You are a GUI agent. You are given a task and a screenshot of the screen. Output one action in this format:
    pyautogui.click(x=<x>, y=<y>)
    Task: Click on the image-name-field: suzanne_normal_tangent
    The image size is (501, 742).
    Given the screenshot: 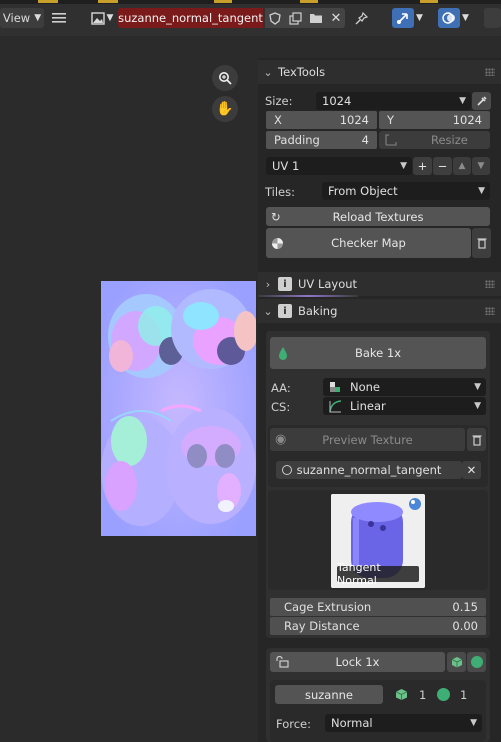 What is the action you would take?
    pyautogui.click(x=190, y=18)
    